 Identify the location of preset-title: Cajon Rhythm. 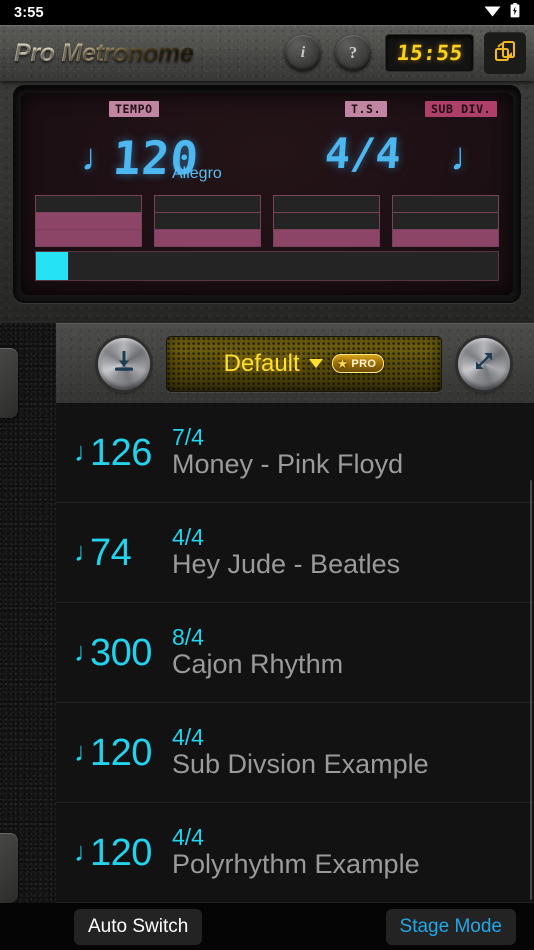
(258, 663).